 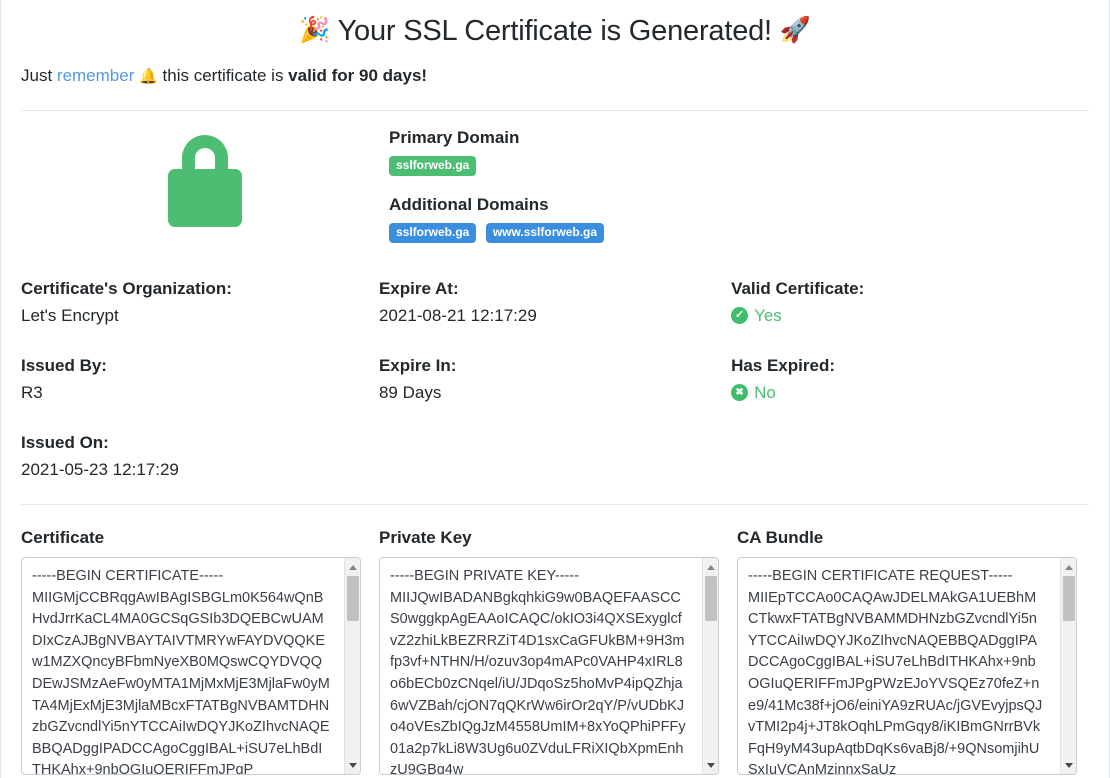 I want to click on notice-prefix: Just, so click(x=39, y=75).